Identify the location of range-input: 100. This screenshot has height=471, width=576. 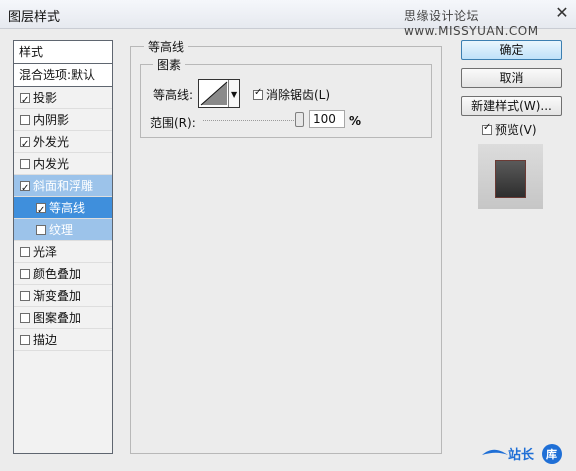
(327, 119).